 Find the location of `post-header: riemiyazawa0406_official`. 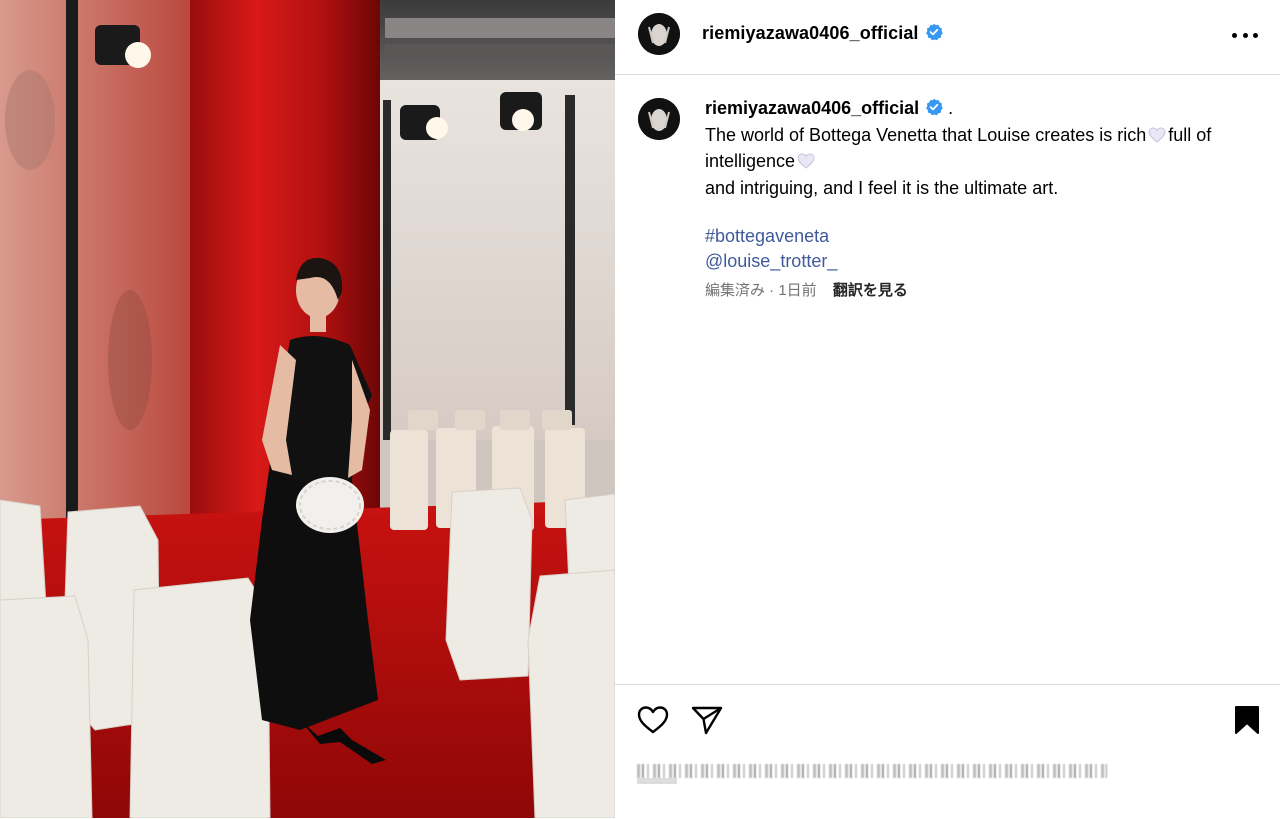

post-header: riemiyazawa0406_official is located at coordinates (947, 37).